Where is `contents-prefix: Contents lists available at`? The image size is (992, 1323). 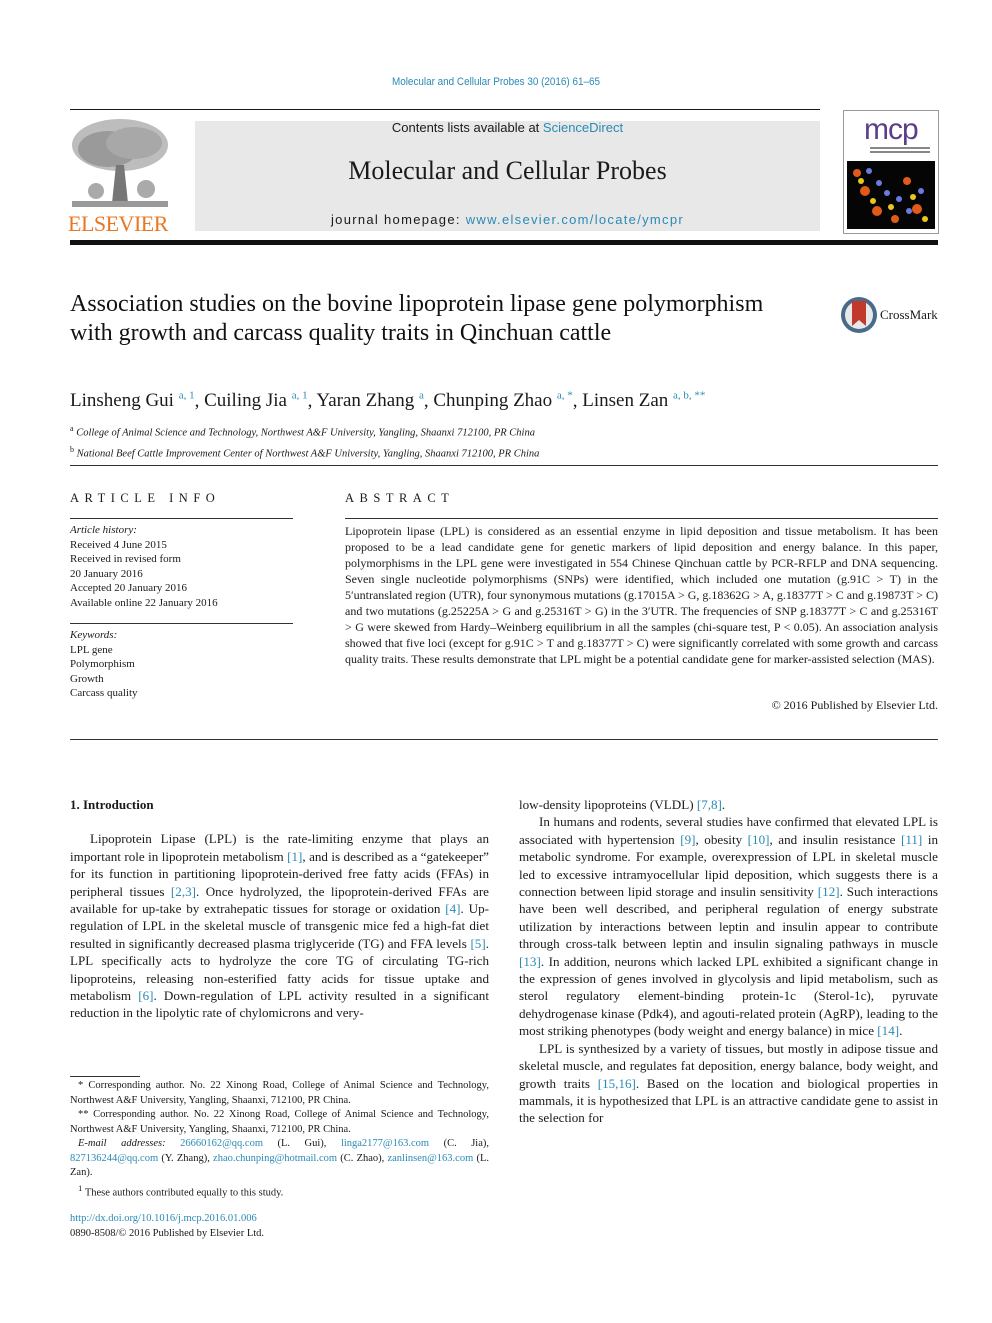
contents-prefix: Contents lists available at is located at coordinates (467, 127).